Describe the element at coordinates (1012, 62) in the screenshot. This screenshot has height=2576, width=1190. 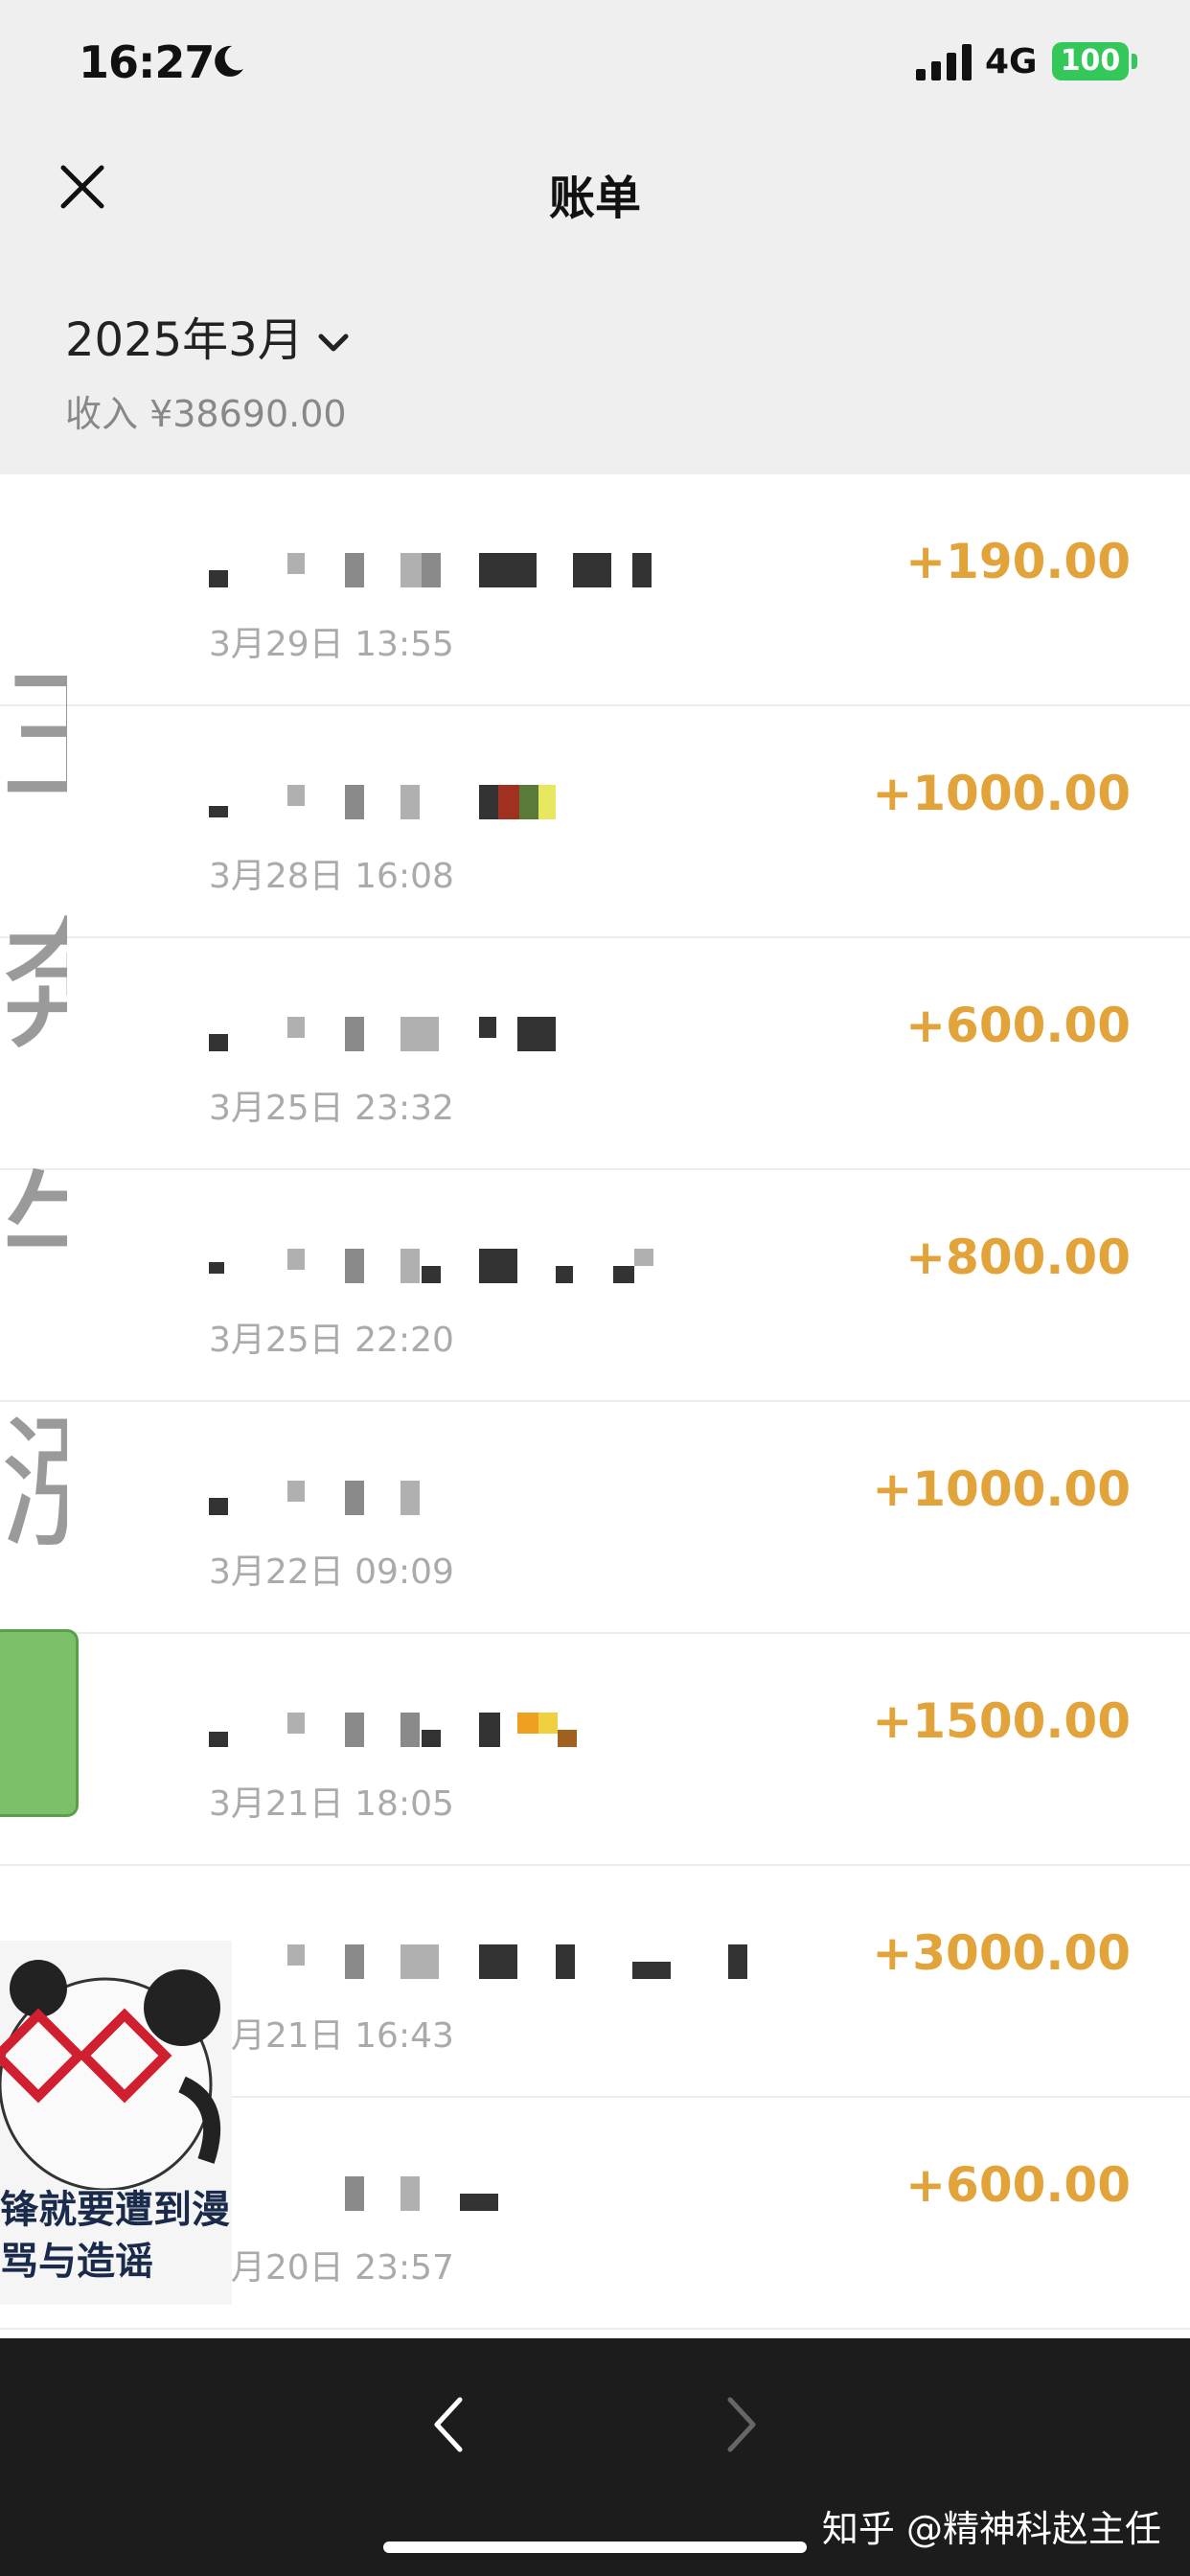
I see `network-type: 4G` at that location.